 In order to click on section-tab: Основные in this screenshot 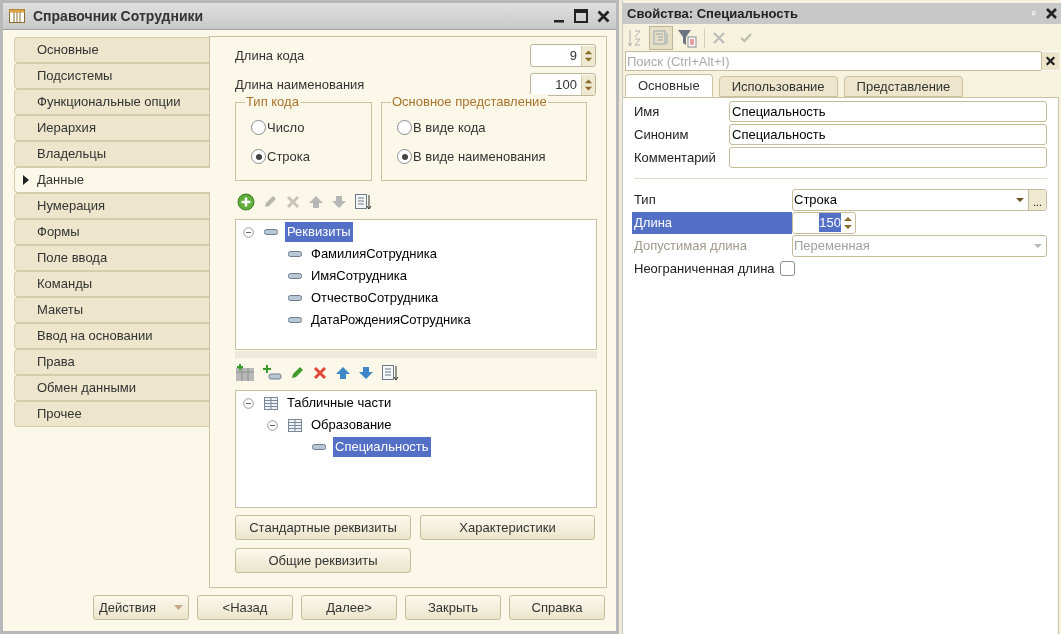, I will do `click(111, 50)`.